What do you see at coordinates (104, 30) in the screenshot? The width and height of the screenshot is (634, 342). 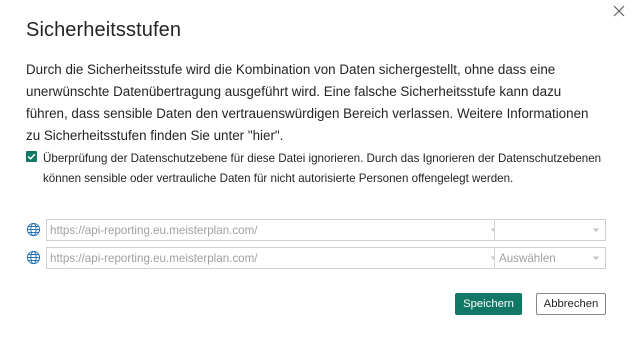 I see `dialog-title: Sicherheitsstufen` at bounding box center [104, 30].